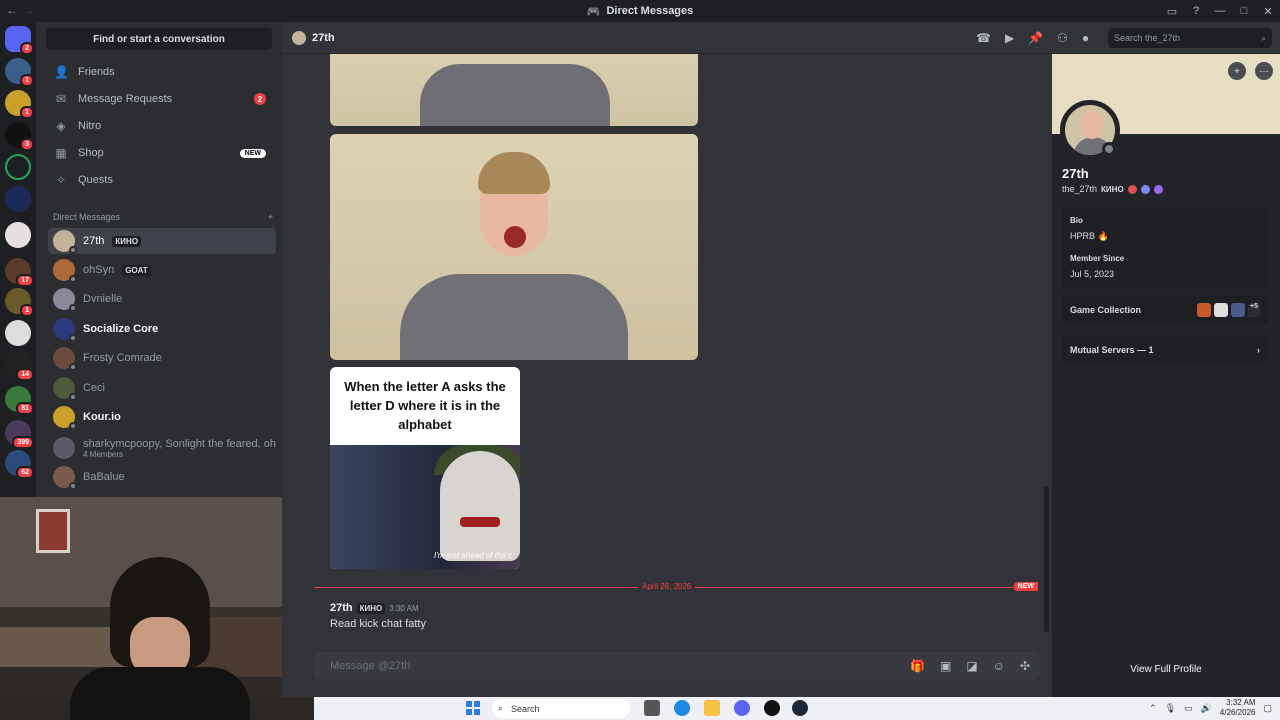 This screenshot has width=1280, height=720. Describe the element at coordinates (19, 464) in the screenshot. I see `server-icon: 62` at that location.